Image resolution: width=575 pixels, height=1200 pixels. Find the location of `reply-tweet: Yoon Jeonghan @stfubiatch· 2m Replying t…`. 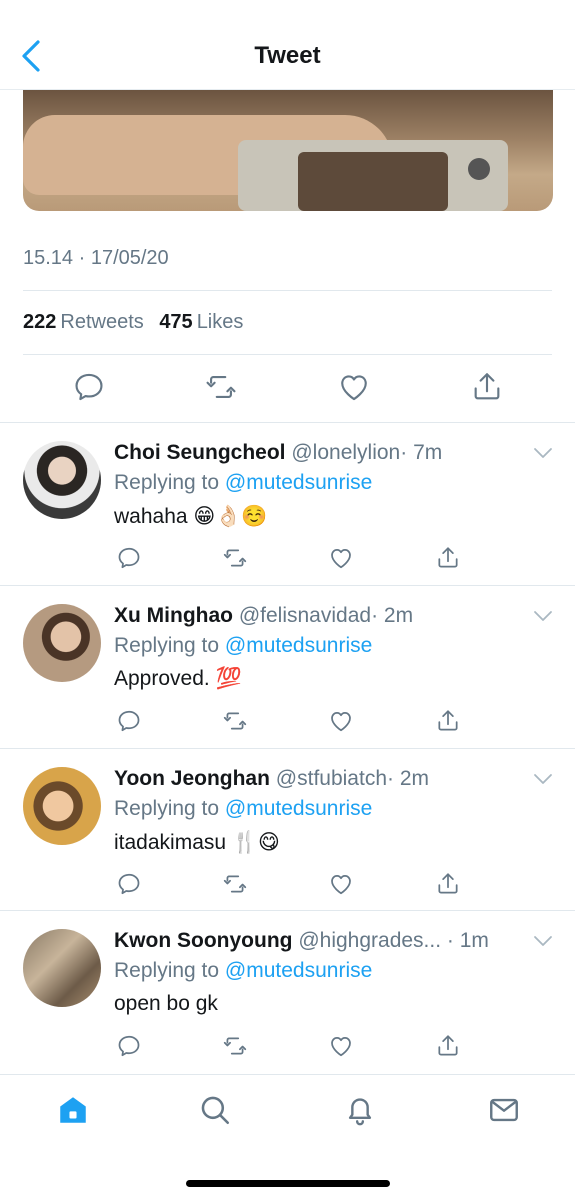

reply-tweet: Yoon Jeonghan @stfubiatch· 2m Replying t… is located at coordinates (287, 830).